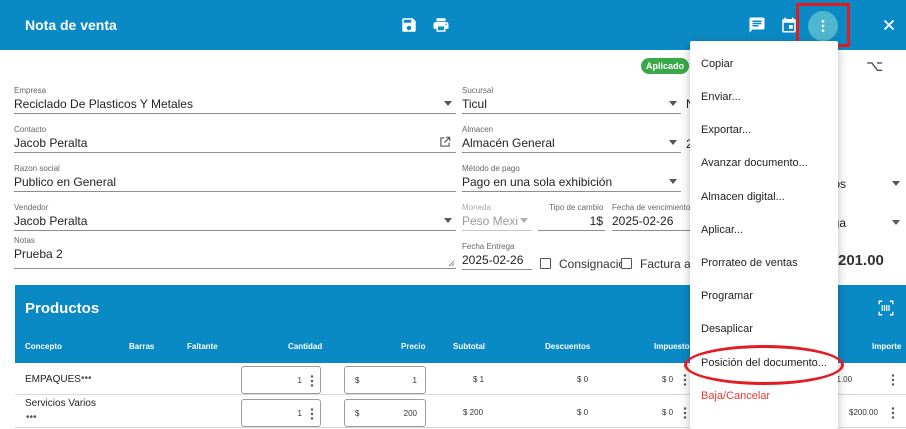 The width and height of the screenshot is (906, 429). What do you see at coordinates (51, 221) in the screenshot?
I see `vendedor-value: Jacob Peralta` at bounding box center [51, 221].